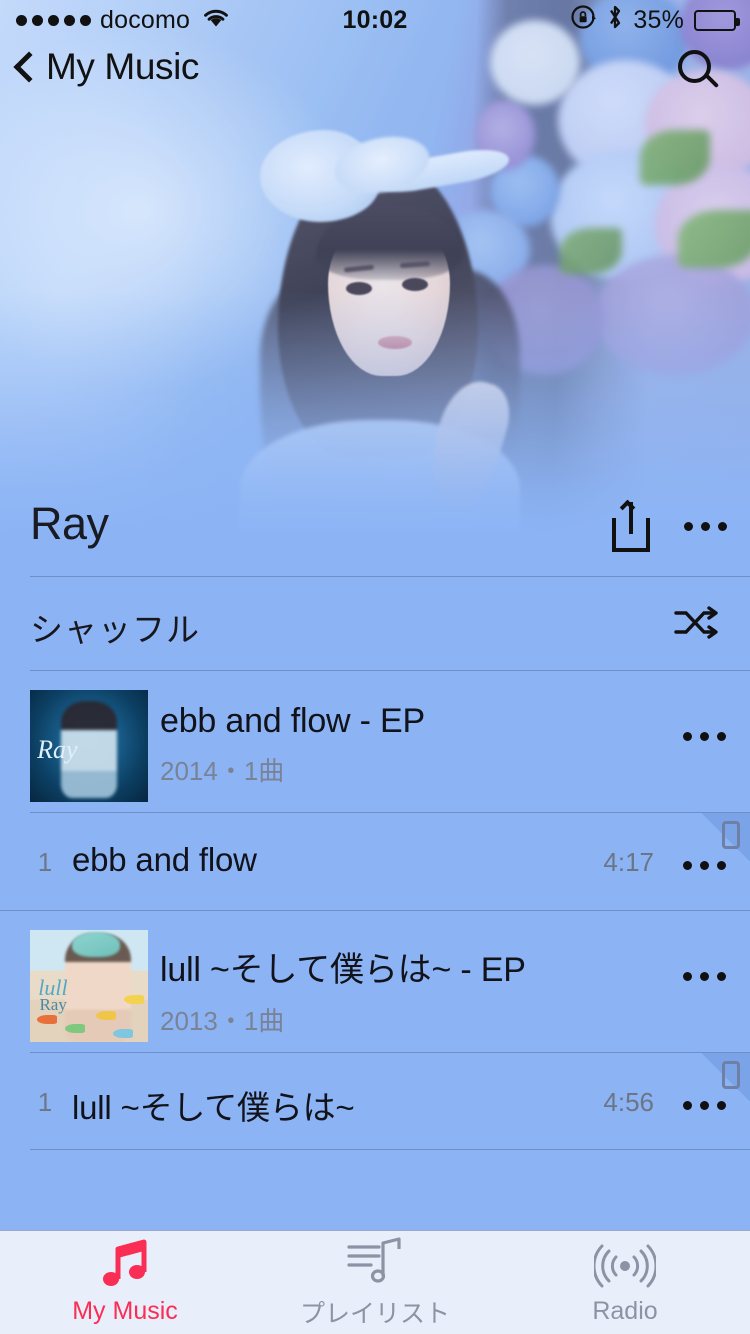 This screenshot has width=750, height=1334. What do you see at coordinates (343, 970) in the screenshot?
I see `album-title: lull ~そして僕らは~ - EP` at bounding box center [343, 970].